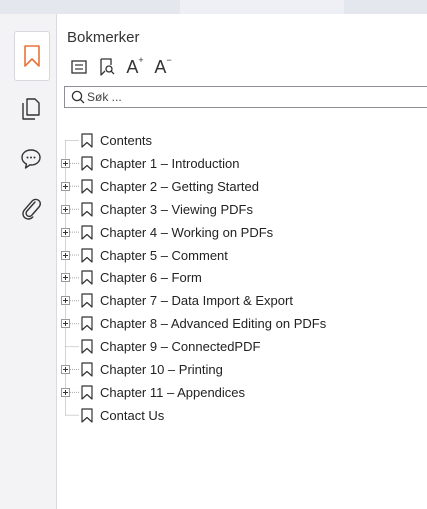 This screenshot has height=509, width=427. What do you see at coordinates (132, 415) in the screenshot?
I see `bookmark-label: Contact Us` at bounding box center [132, 415].